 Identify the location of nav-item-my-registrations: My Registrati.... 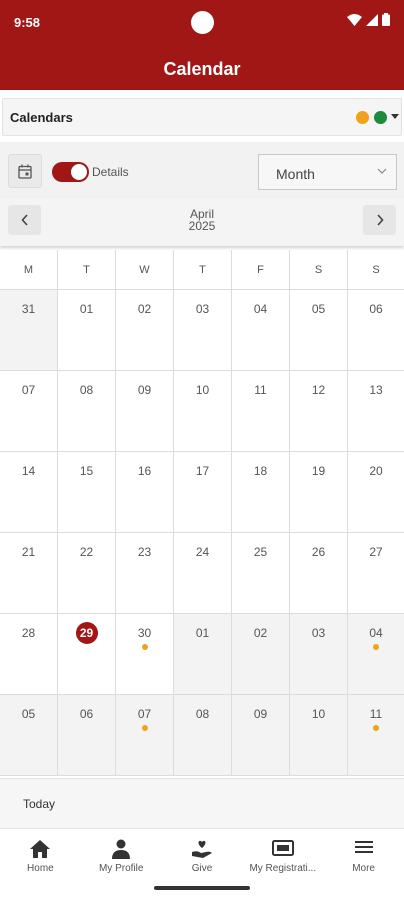
(282, 864).